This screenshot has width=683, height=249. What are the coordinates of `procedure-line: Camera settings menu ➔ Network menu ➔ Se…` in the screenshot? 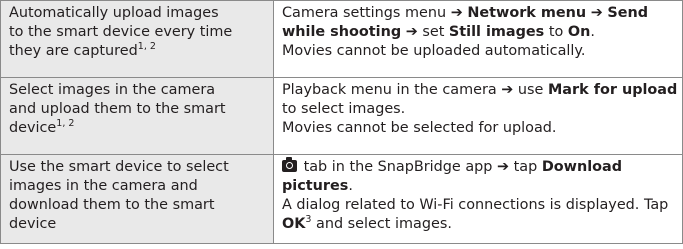 It's located at (478, 13).